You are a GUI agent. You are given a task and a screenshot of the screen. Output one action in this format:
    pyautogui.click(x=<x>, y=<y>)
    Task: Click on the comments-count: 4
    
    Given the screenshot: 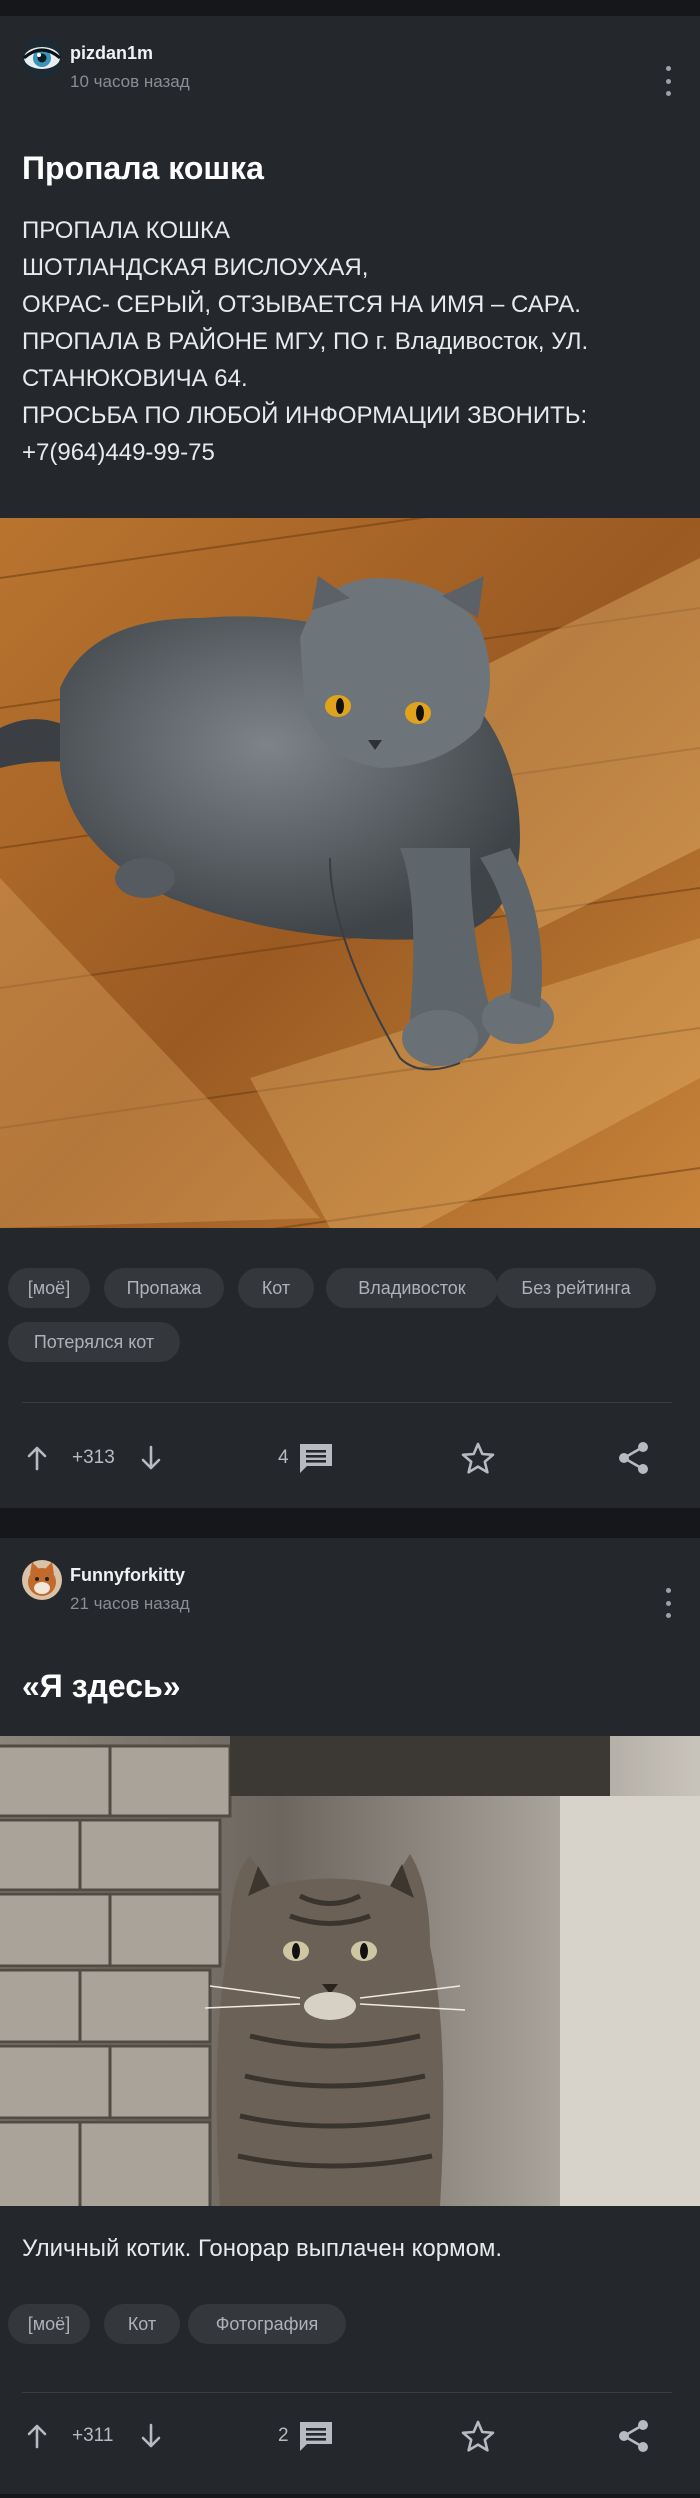 What is the action you would take?
    pyautogui.click(x=283, y=1457)
    